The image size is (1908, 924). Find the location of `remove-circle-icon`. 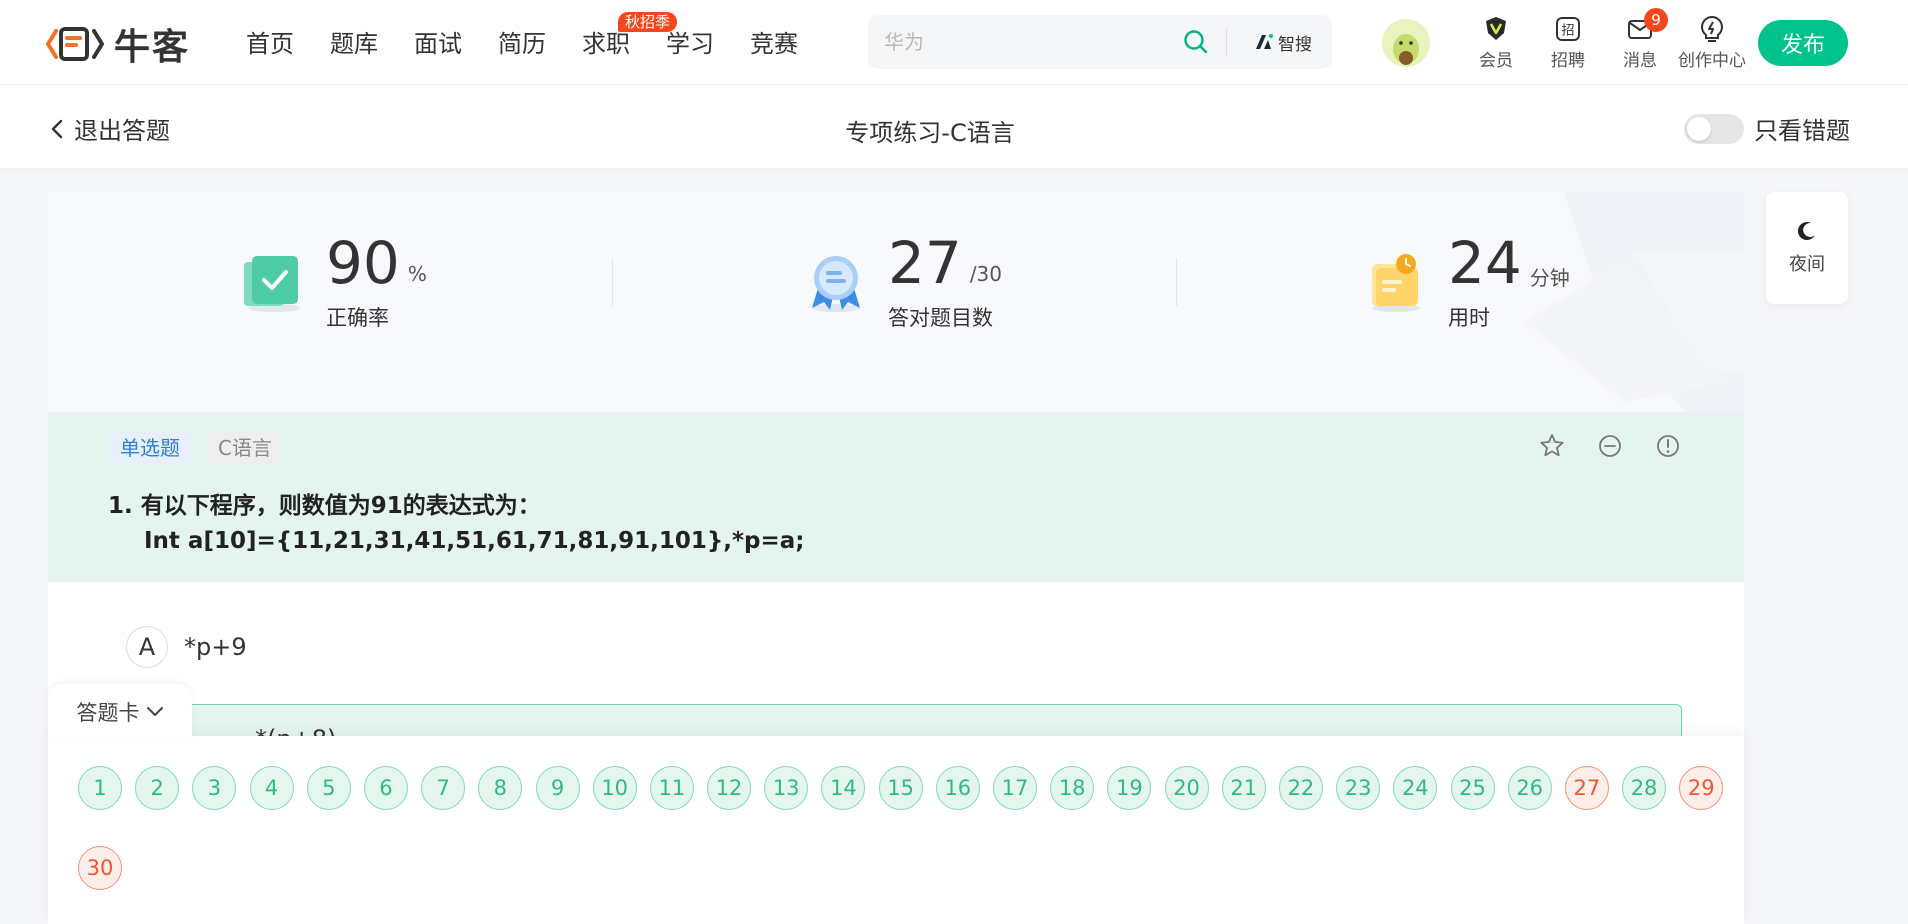

remove-circle-icon is located at coordinates (1610, 446).